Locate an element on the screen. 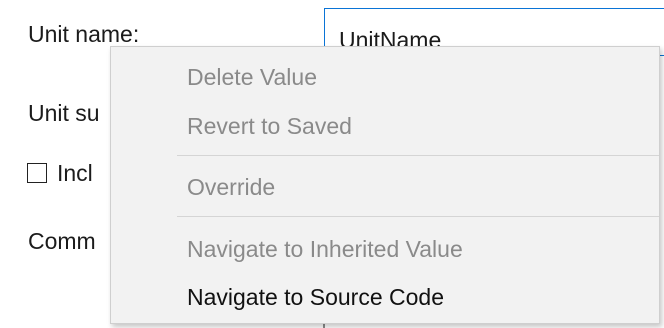  unit-suffix-label: Unit su is located at coordinates (64, 113).